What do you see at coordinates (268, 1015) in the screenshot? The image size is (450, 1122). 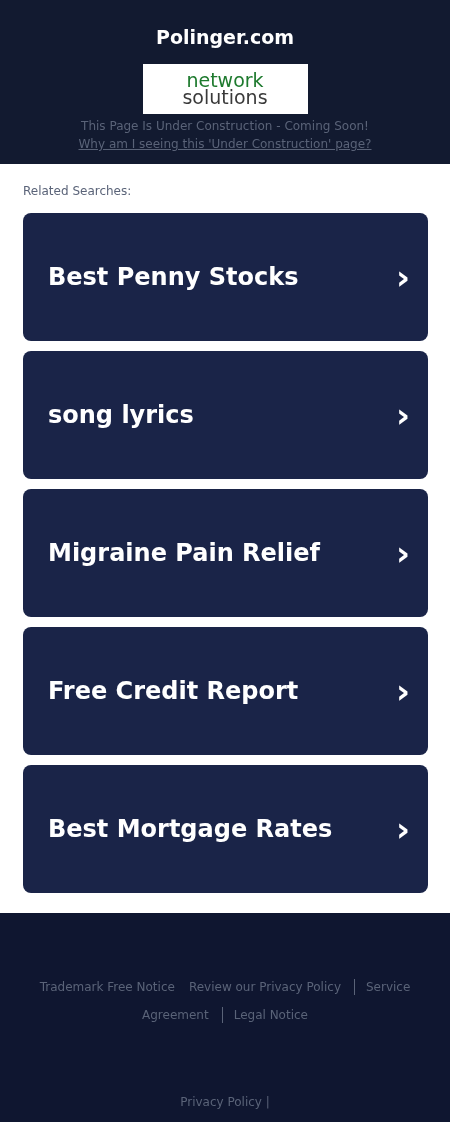 I see `footer-link: Legal Notice` at bounding box center [268, 1015].